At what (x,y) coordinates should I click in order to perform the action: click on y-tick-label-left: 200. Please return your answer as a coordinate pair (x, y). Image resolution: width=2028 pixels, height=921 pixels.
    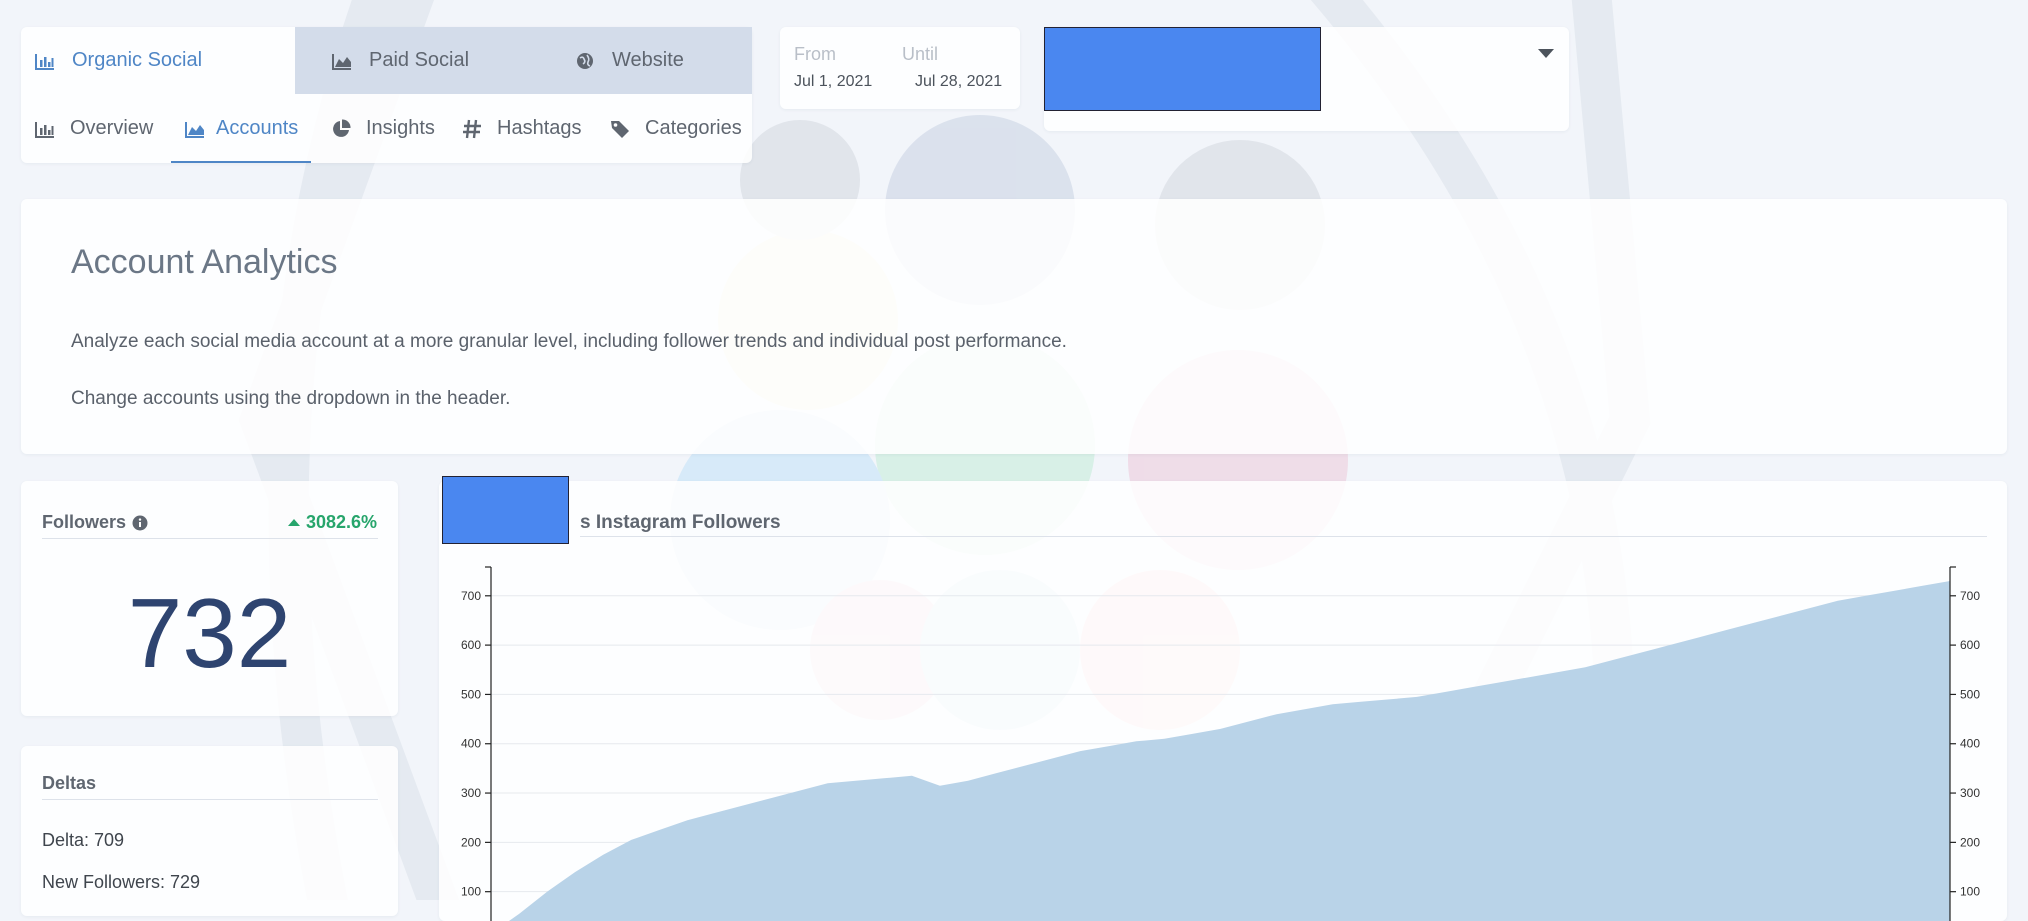
    Looking at the image, I should click on (471, 842).